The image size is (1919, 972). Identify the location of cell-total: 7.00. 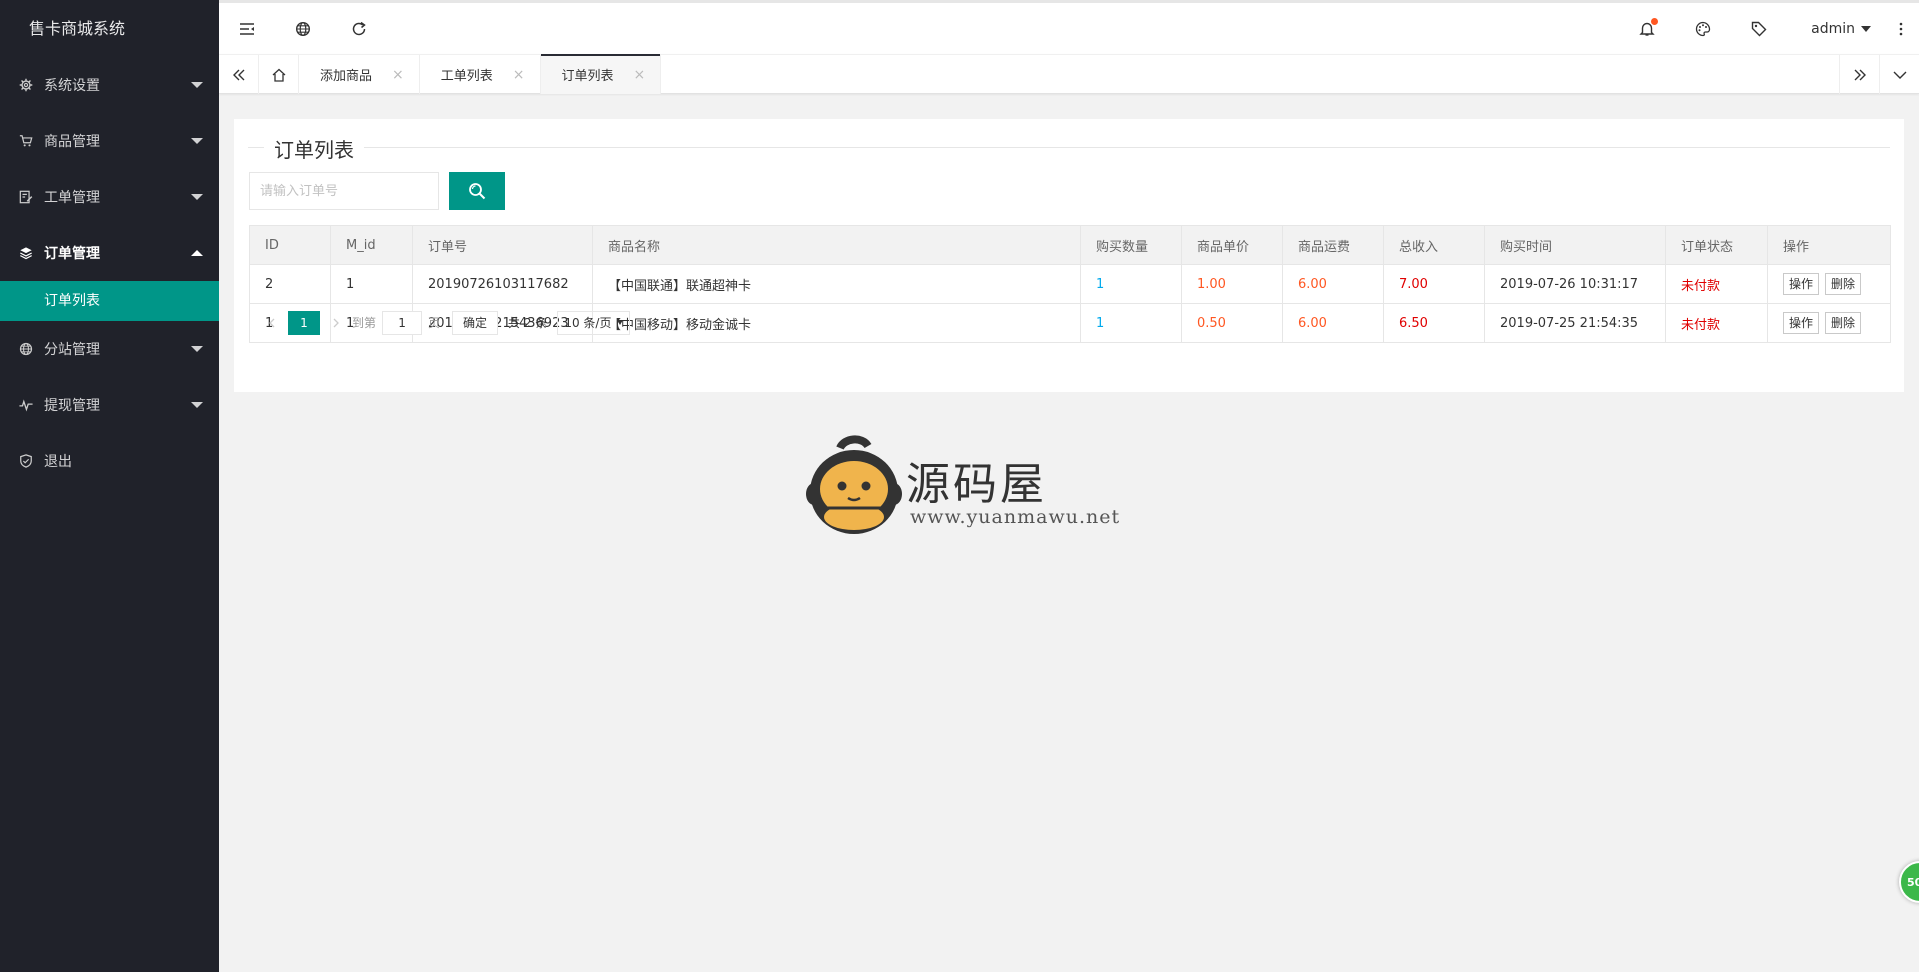
(1434, 284).